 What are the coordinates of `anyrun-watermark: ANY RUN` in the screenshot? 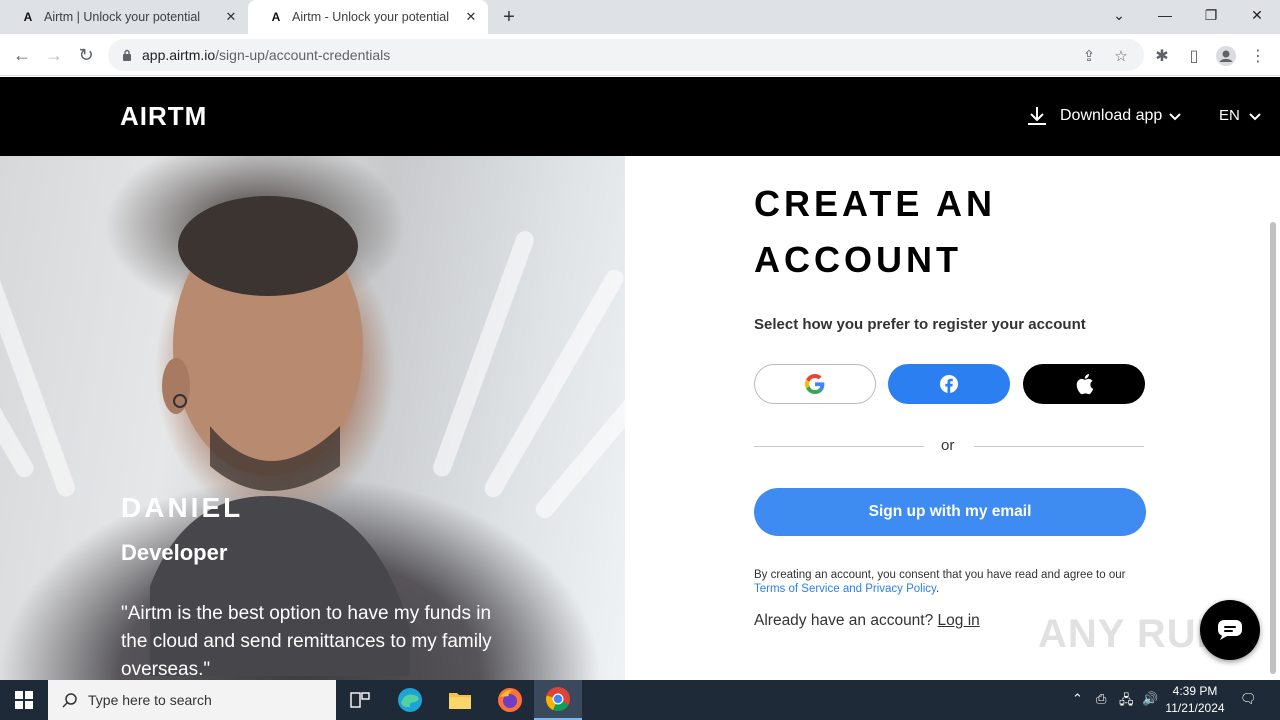 It's located at (1132, 634).